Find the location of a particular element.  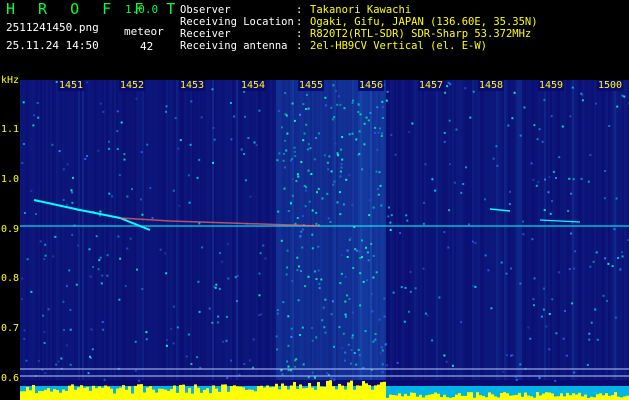

x-tick-label: 1459 is located at coordinates (551, 85).